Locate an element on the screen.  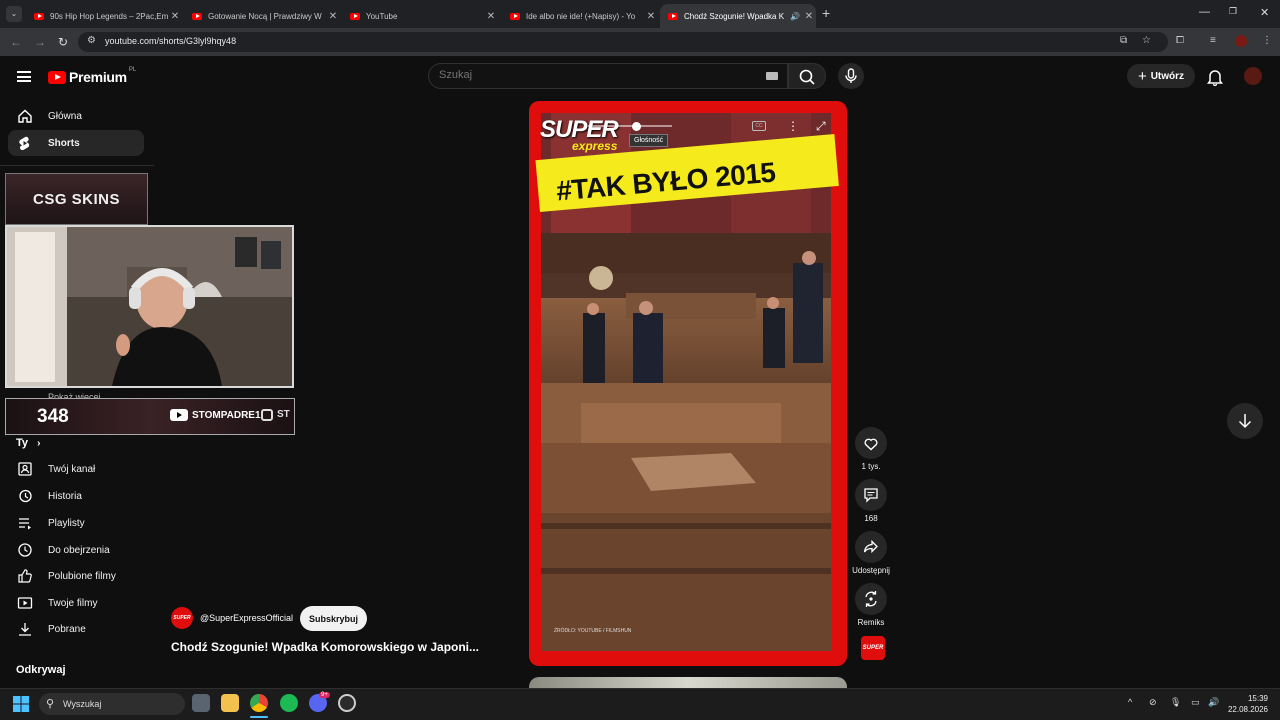
install-app-icon: ⧉ is located at coordinates (1123, 40).